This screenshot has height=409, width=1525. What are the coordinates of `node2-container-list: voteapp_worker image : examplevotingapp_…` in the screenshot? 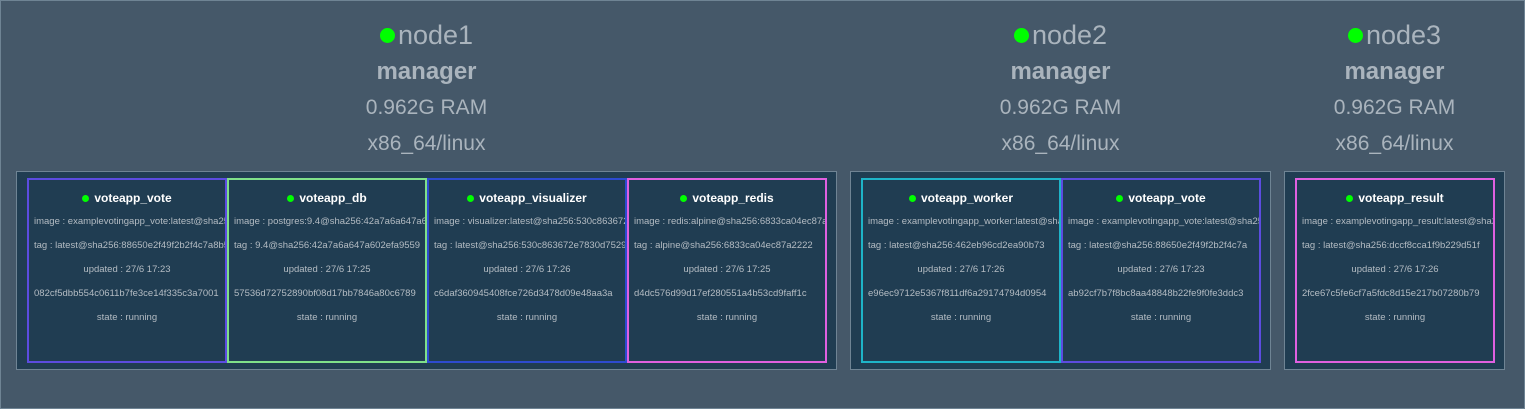 It's located at (1060, 270).